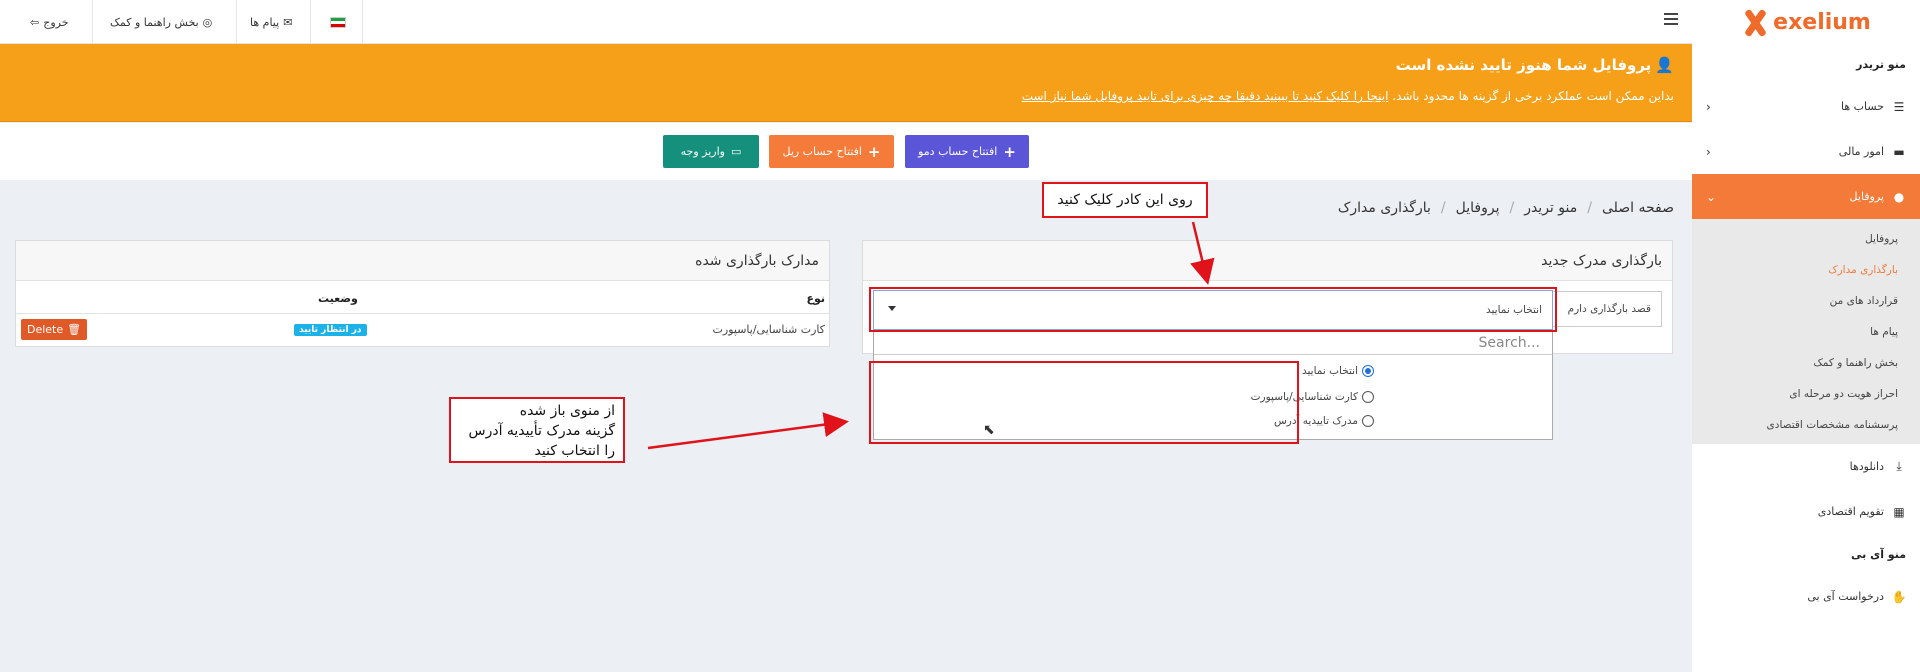 The image size is (1920, 672). I want to click on table-row: Delete 🗑, so click(54, 329).